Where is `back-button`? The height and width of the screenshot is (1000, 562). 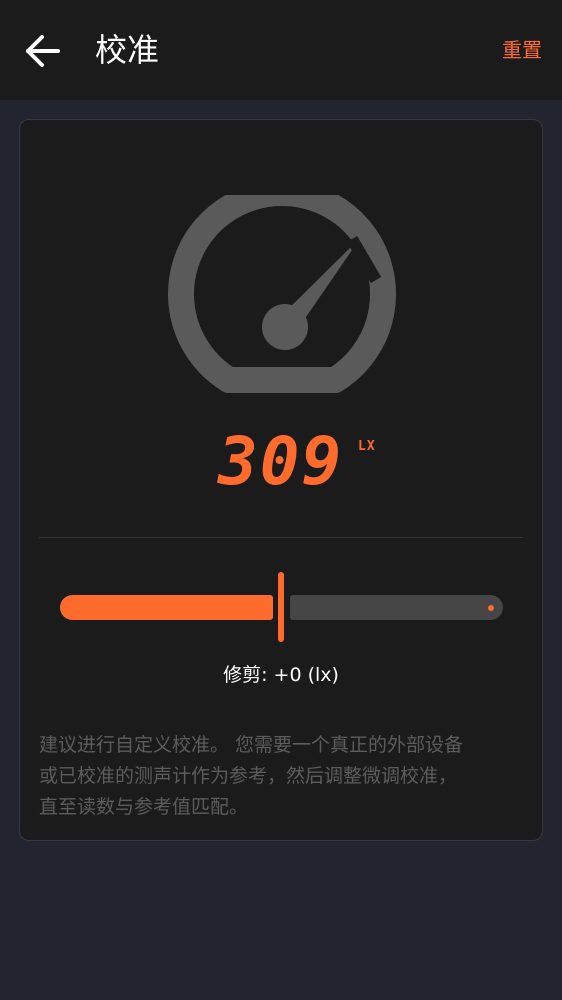
back-button is located at coordinates (43, 51).